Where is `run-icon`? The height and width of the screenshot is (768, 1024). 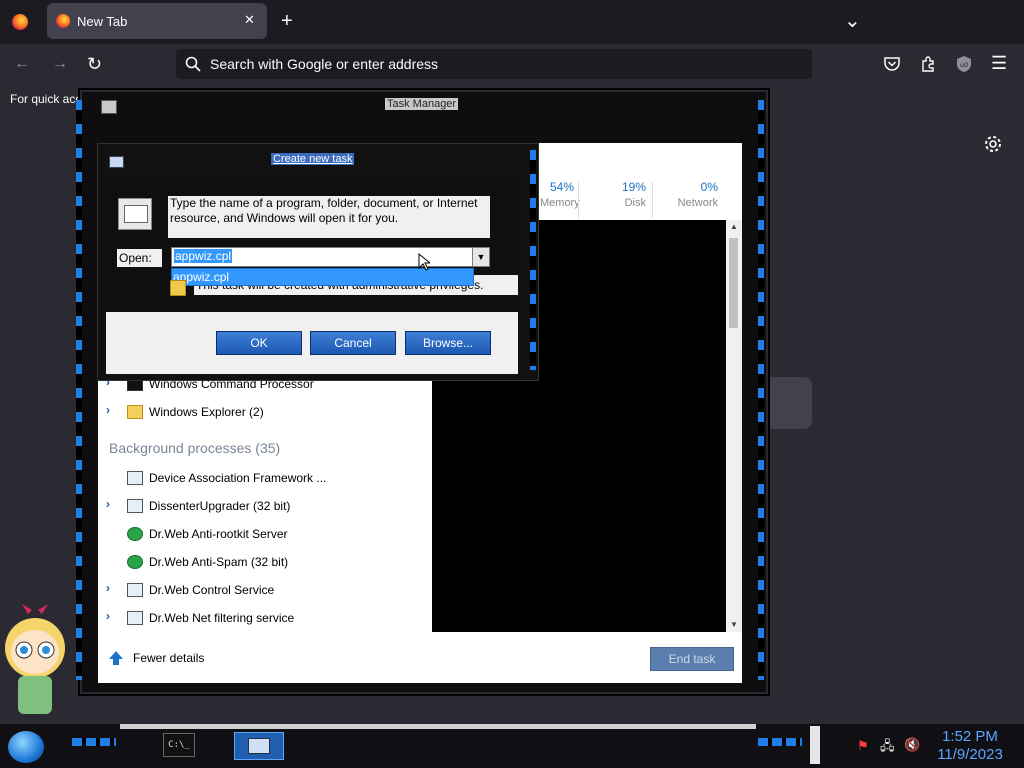
run-icon is located at coordinates (116, 162).